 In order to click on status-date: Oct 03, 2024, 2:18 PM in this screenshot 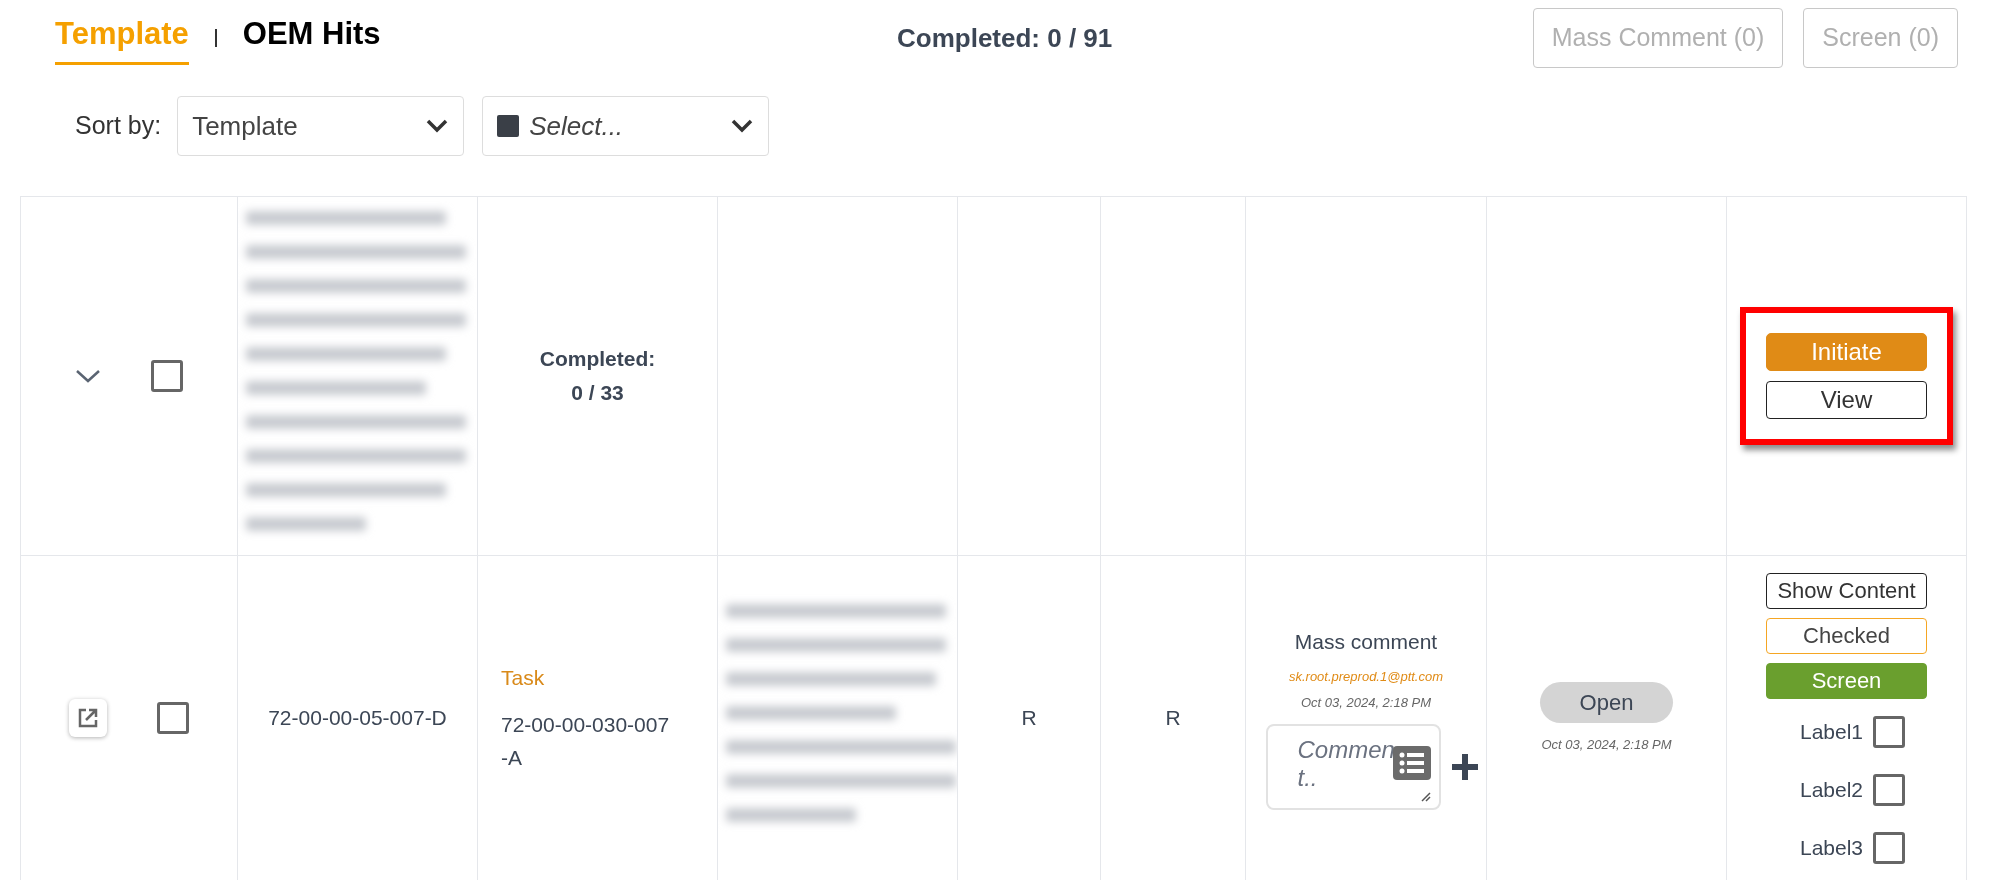, I will do `click(1606, 744)`.